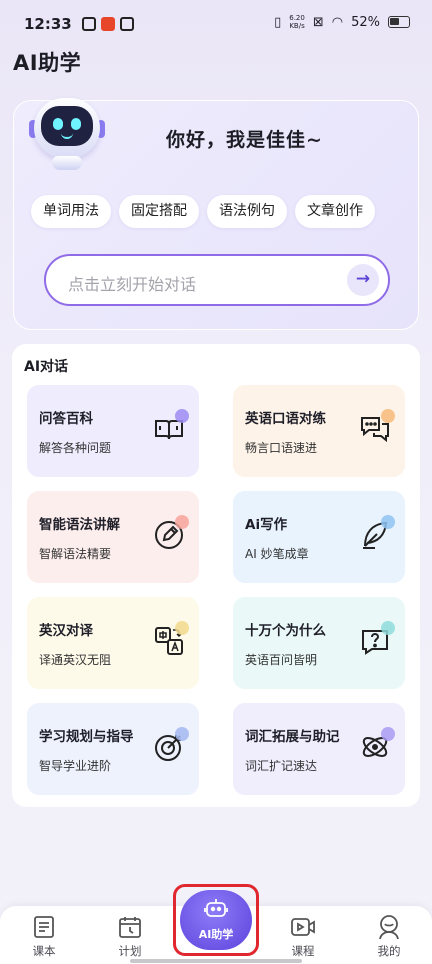  I want to click on notification-icons, so click(108, 24).